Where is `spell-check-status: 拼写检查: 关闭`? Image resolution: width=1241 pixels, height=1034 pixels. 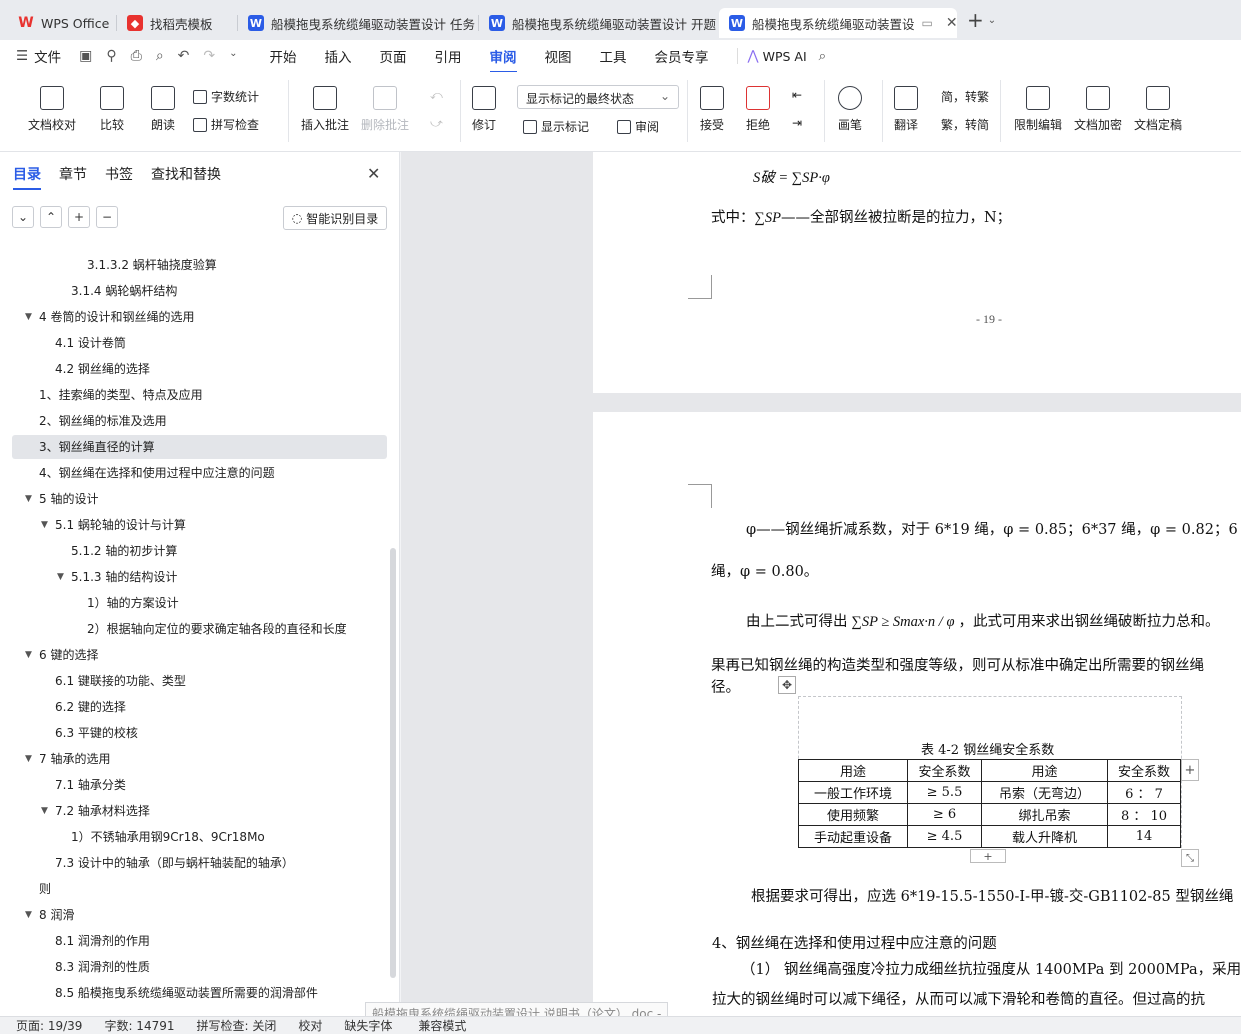
spell-check-status: 拼写检查: 关闭 is located at coordinates (237, 1025).